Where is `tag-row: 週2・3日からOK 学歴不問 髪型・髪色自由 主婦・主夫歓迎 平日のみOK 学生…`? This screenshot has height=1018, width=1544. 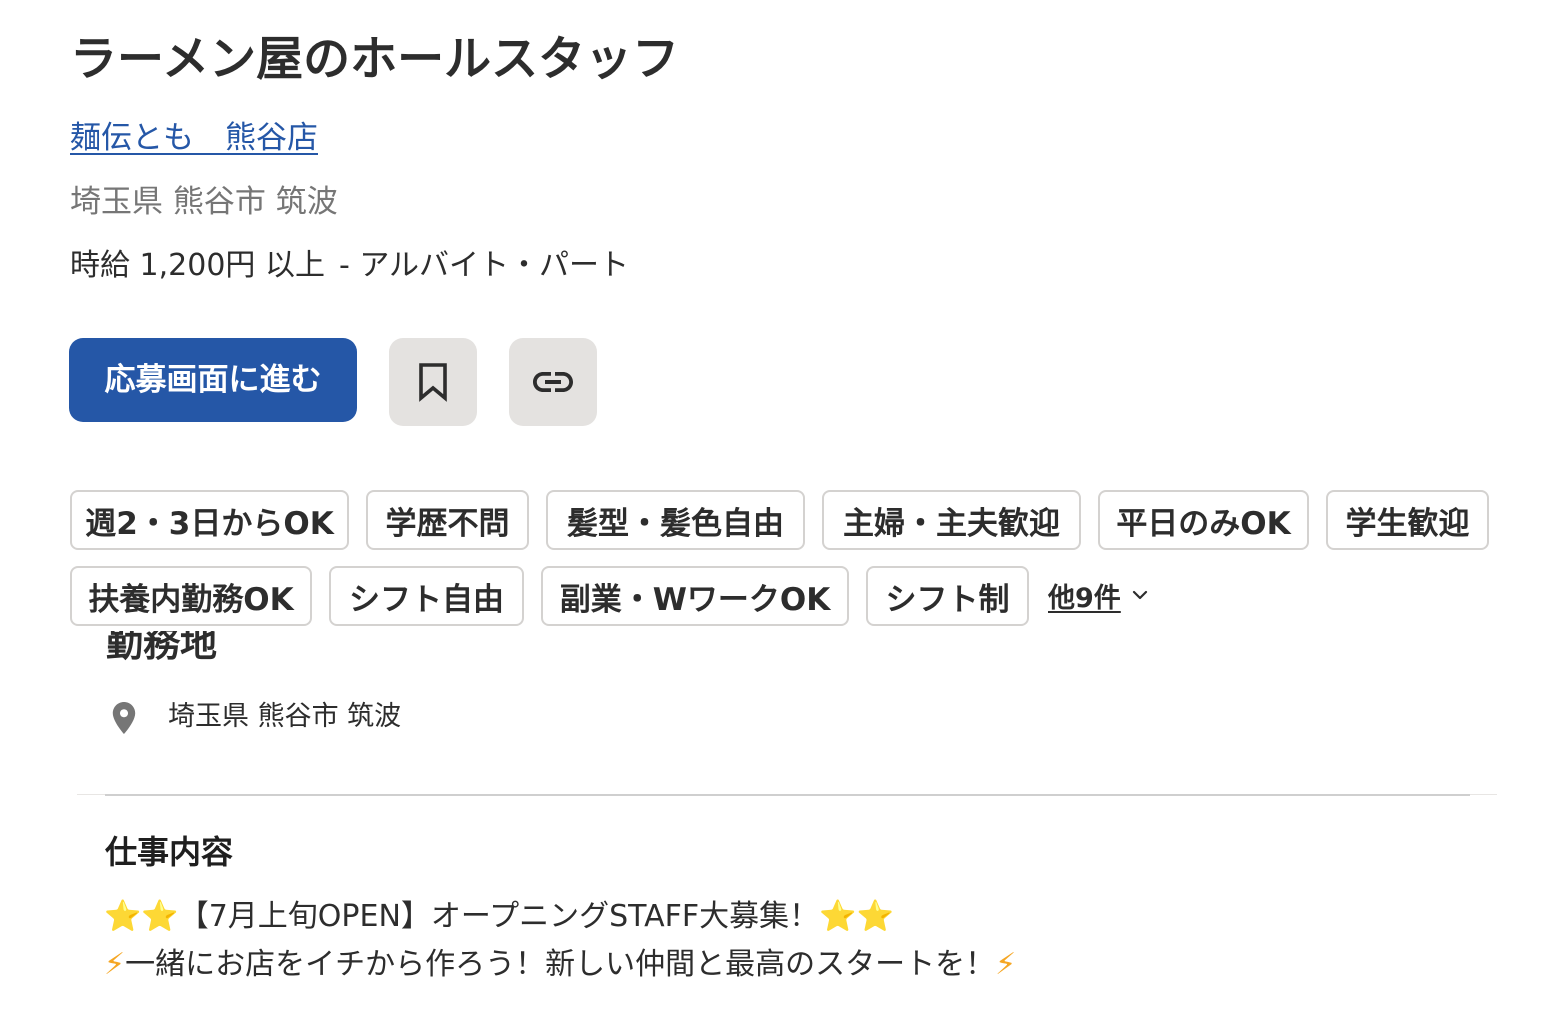 tag-row: 週2・3日からOK 学歴不問 髪型・髪色自由 主婦・主夫歓迎 平日のみOK 学生… is located at coordinates (779, 520).